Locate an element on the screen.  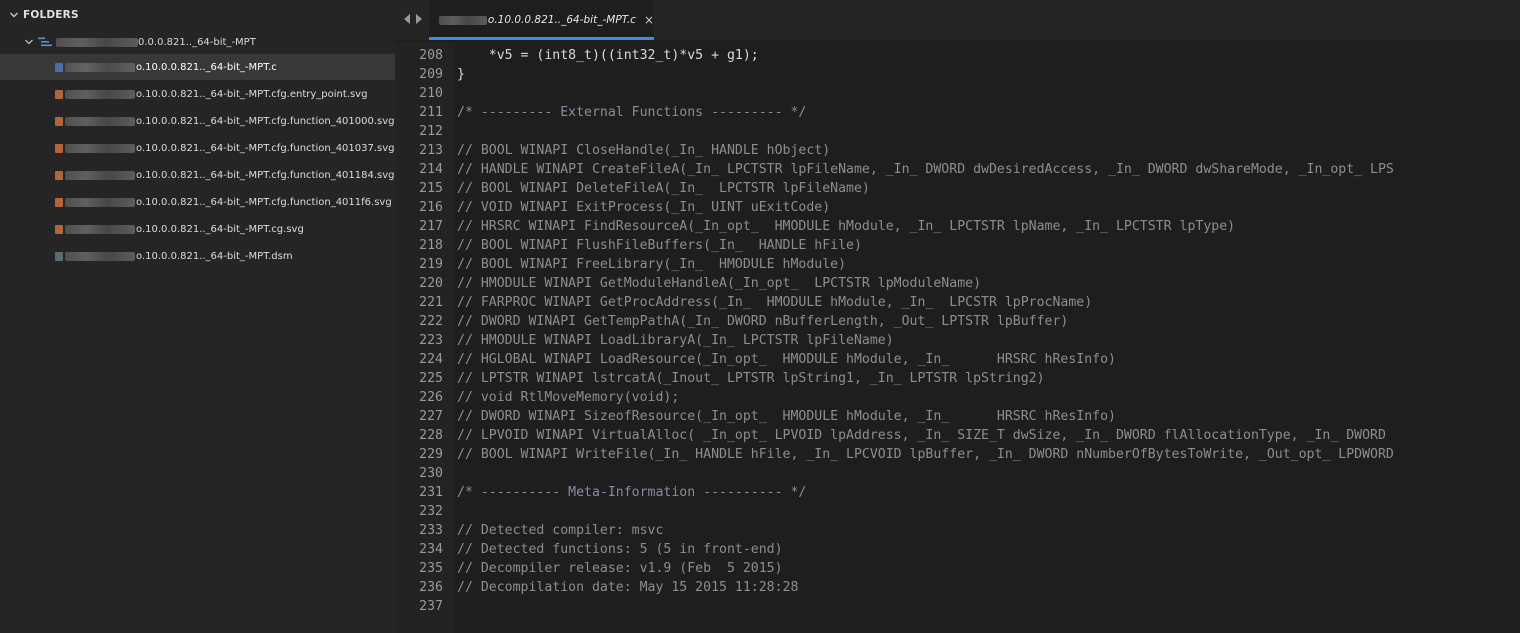
tab-nav-arrows-icon is located at coordinates (413, 19).